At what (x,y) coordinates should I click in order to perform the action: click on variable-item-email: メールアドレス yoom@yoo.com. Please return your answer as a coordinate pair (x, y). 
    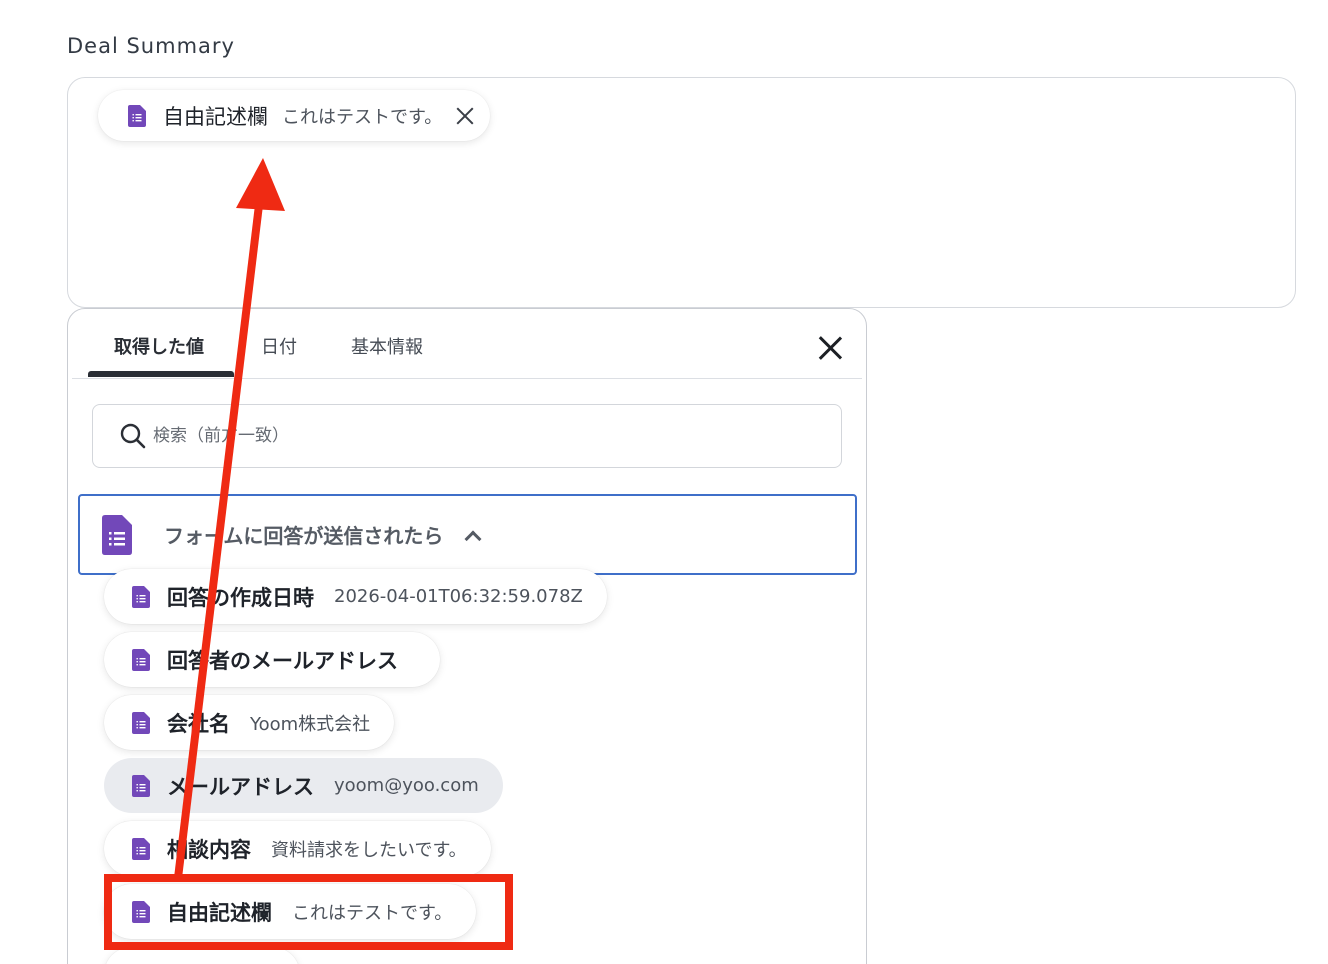
    Looking at the image, I should click on (303, 785).